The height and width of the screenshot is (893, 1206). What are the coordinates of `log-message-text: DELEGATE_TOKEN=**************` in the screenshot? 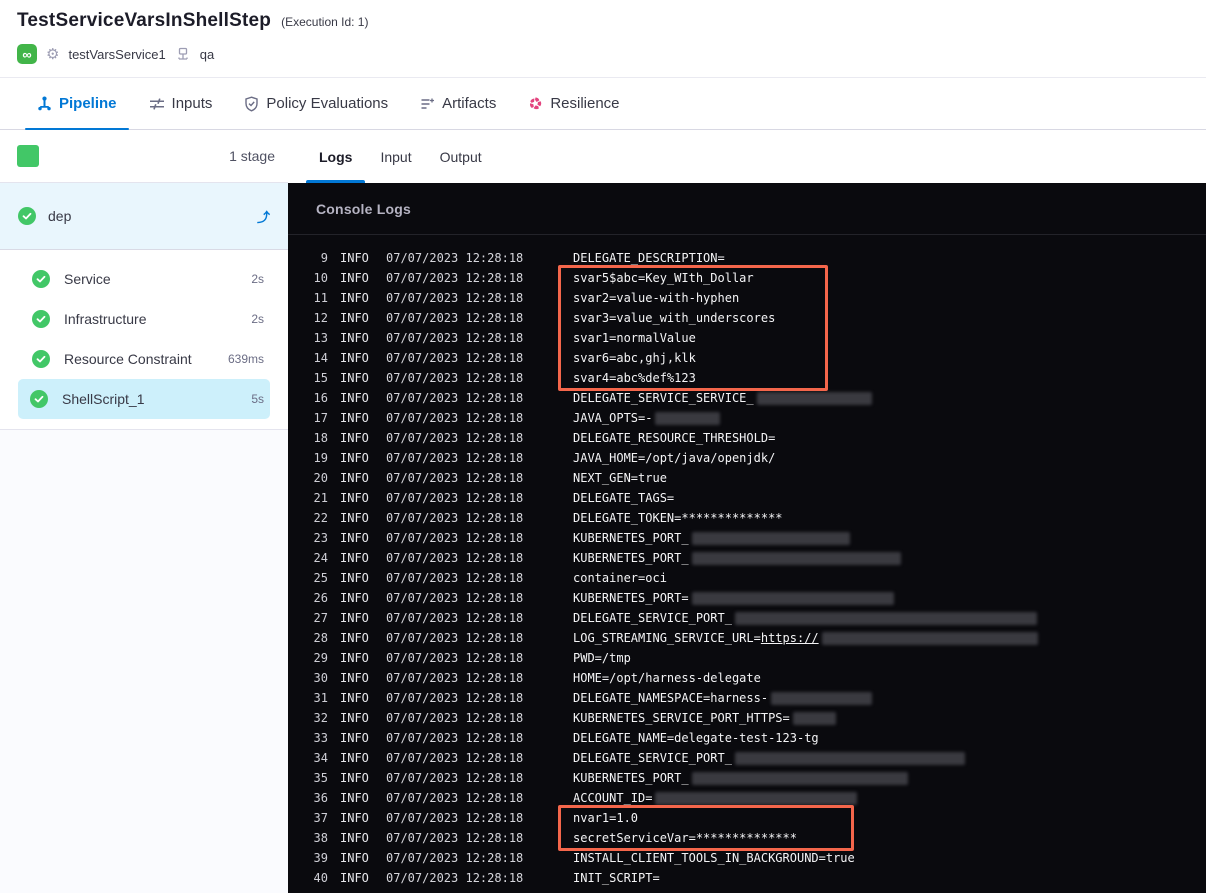 It's located at (678, 518).